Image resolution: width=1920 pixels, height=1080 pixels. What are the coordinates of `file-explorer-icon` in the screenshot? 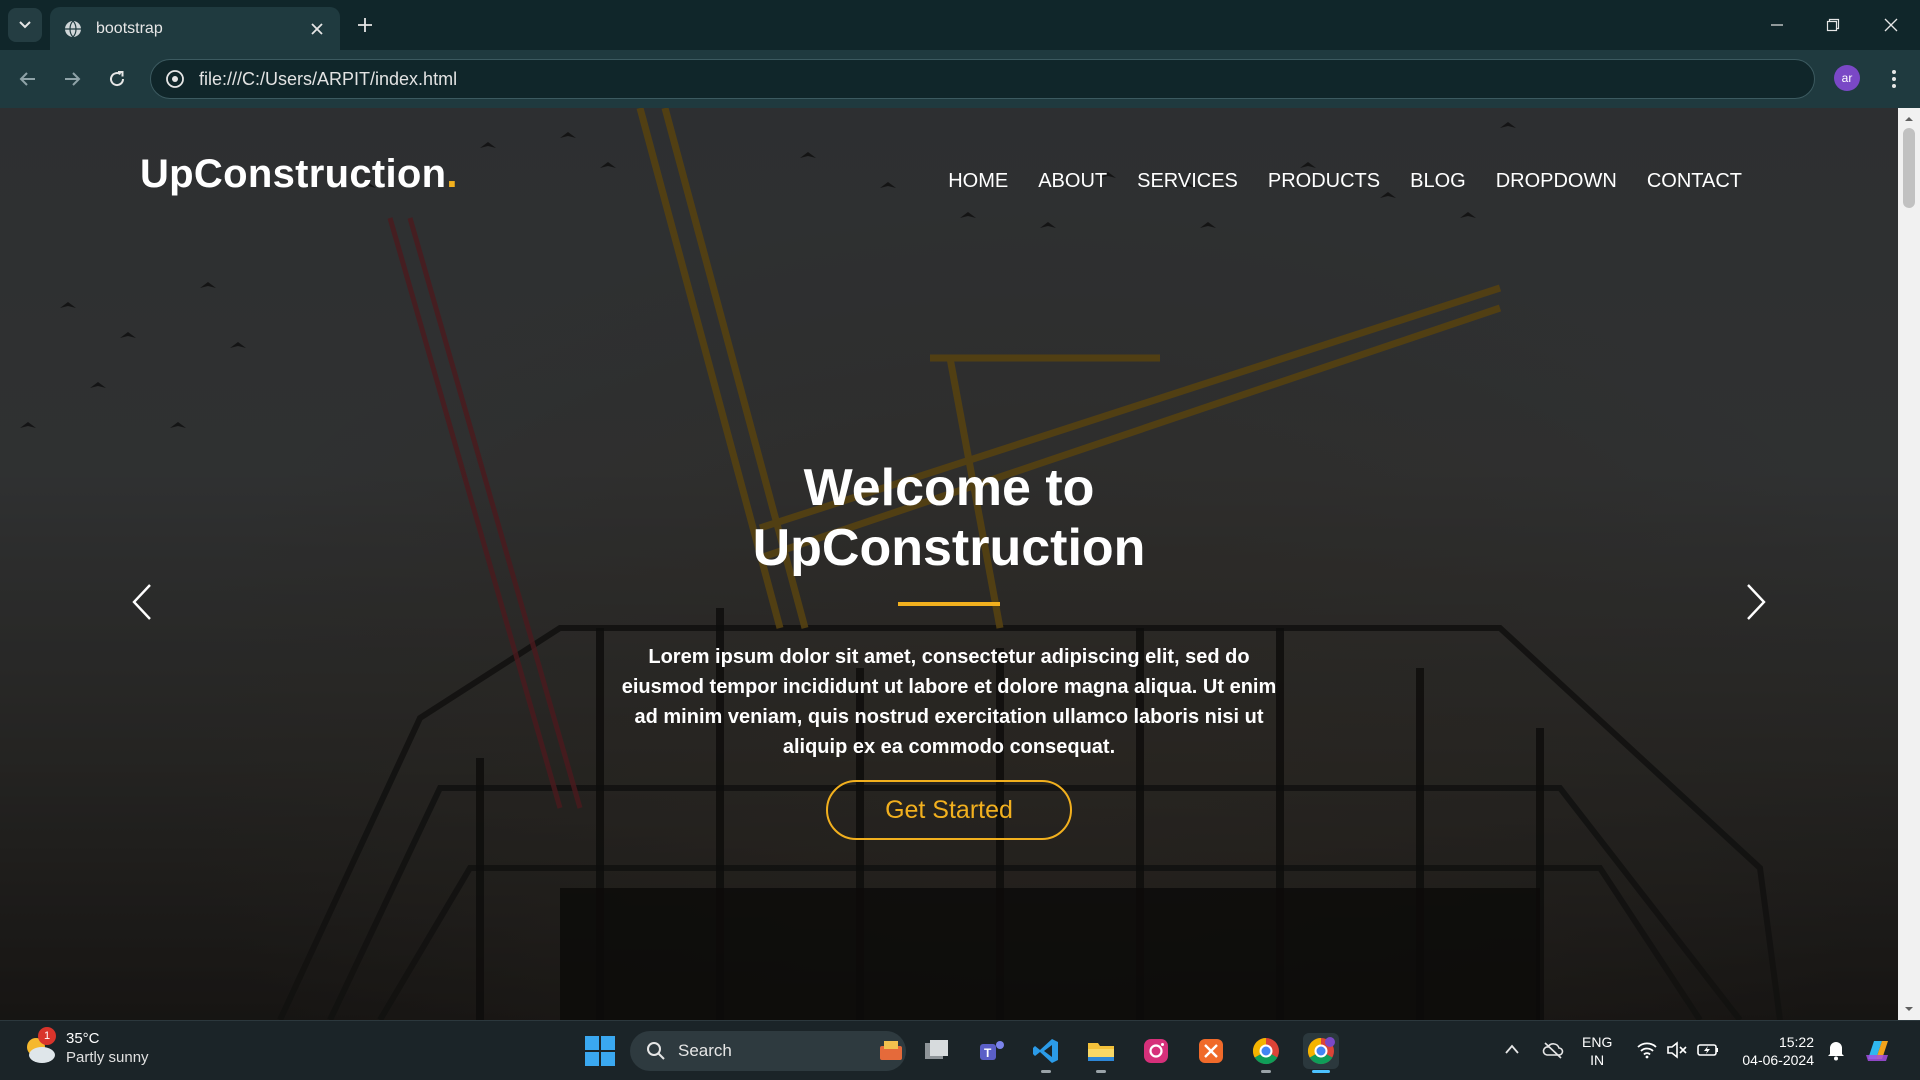 It's located at (1101, 1052).